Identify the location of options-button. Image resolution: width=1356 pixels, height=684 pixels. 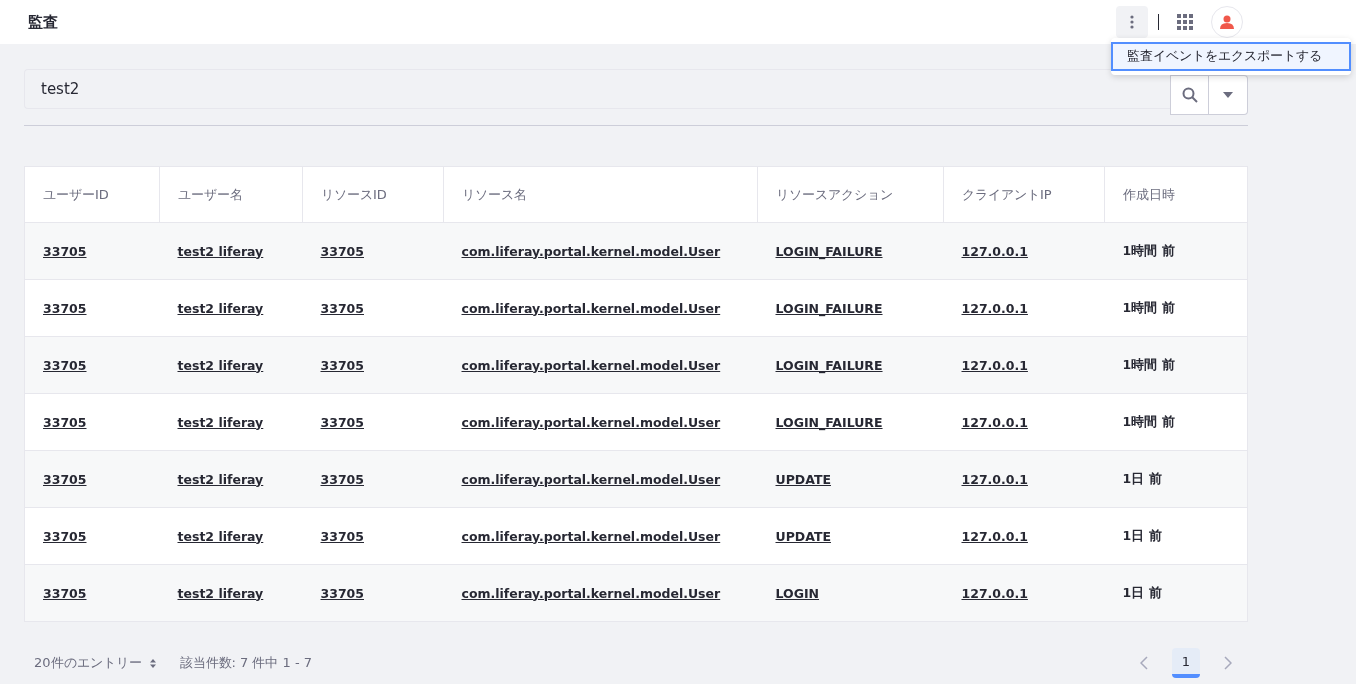
(1132, 22).